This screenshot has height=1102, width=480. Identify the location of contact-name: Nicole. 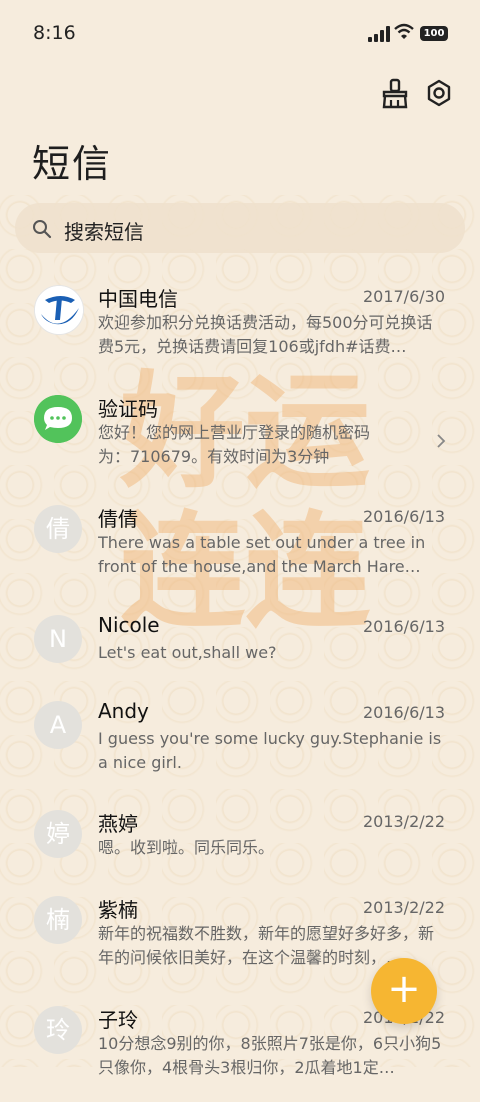
(129, 625).